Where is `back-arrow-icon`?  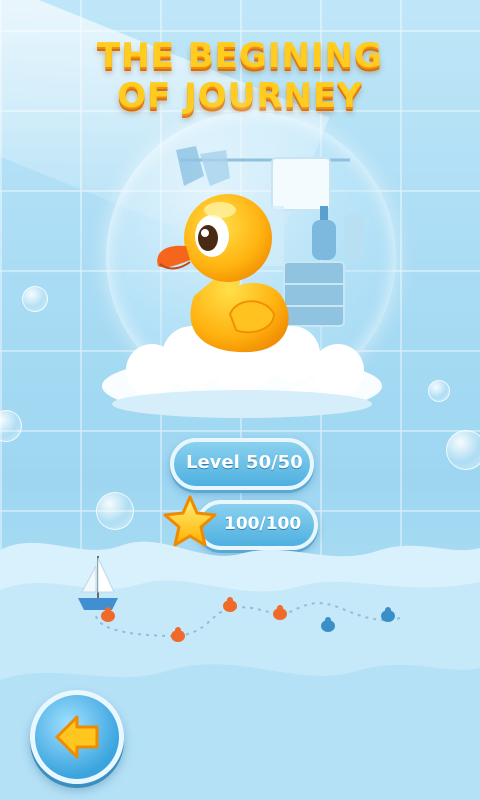 back-arrow-icon is located at coordinates (77, 737).